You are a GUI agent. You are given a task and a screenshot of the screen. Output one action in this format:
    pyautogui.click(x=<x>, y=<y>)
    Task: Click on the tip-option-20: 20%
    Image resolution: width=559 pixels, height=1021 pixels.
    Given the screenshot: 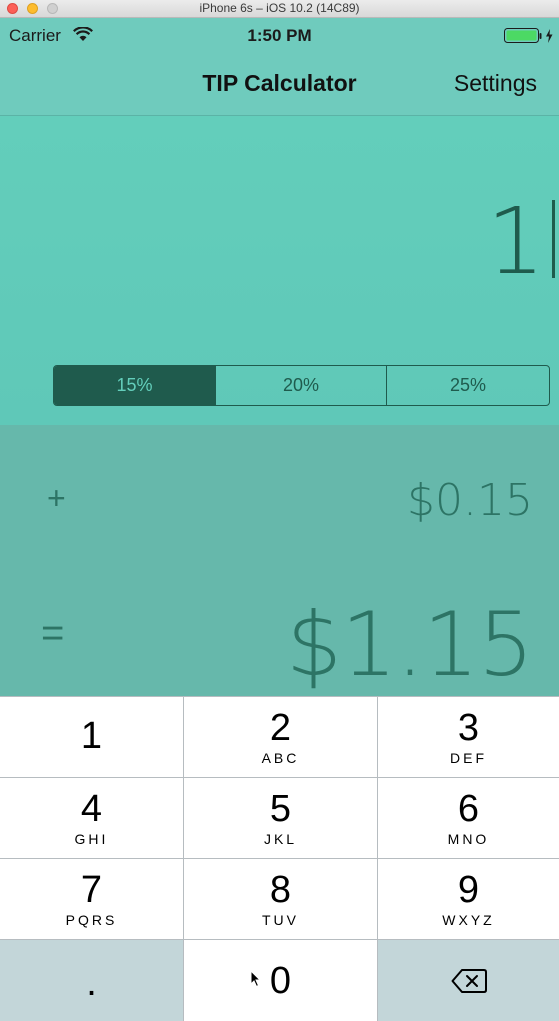 What is the action you would take?
    pyautogui.click(x=300, y=385)
    